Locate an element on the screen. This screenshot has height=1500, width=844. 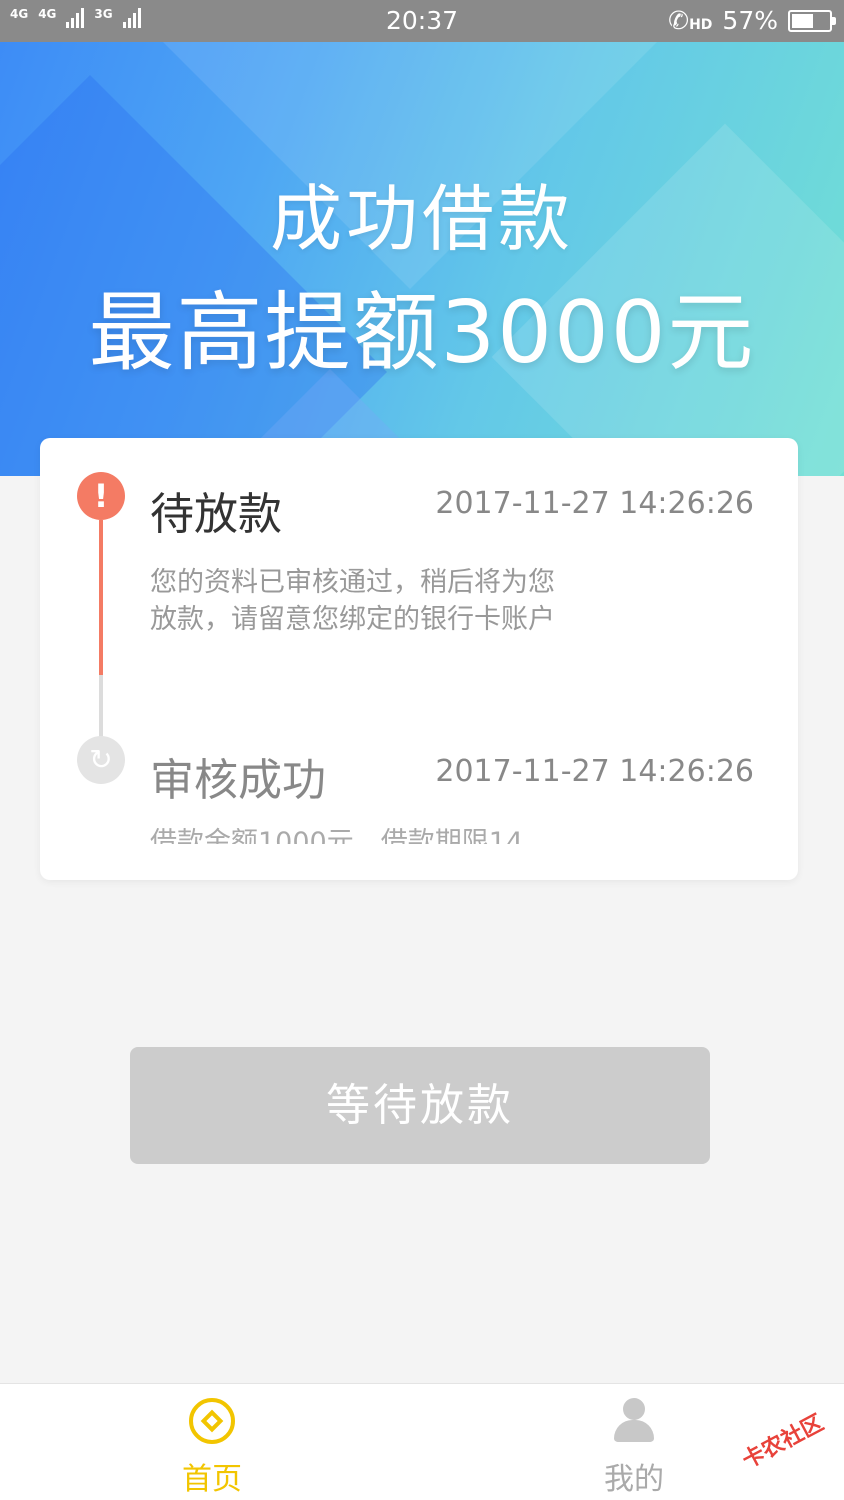
step-description-pending: 您的资料已审核通过，稍后将为您放款，请留意您绑定的银行卡账户 is located at coordinates (352, 601).